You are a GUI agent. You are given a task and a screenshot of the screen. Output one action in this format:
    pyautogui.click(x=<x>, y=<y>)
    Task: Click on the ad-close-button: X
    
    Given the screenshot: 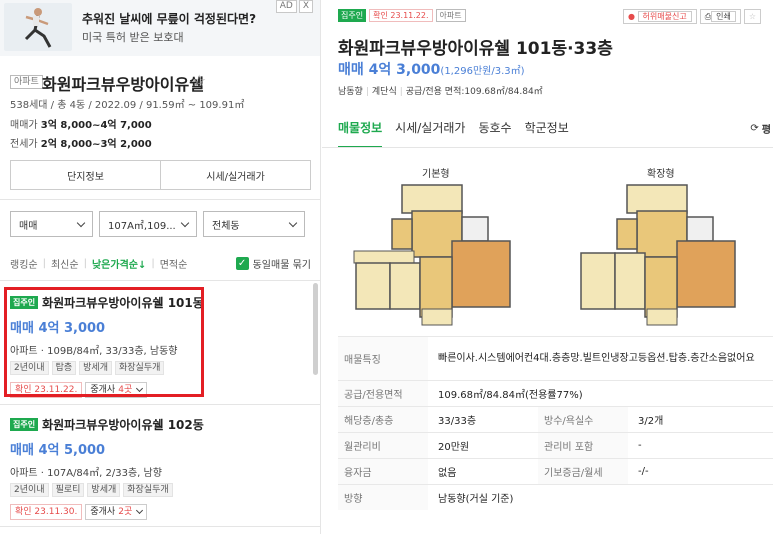 What is the action you would take?
    pyautogui.click(x=305, y=6)
    